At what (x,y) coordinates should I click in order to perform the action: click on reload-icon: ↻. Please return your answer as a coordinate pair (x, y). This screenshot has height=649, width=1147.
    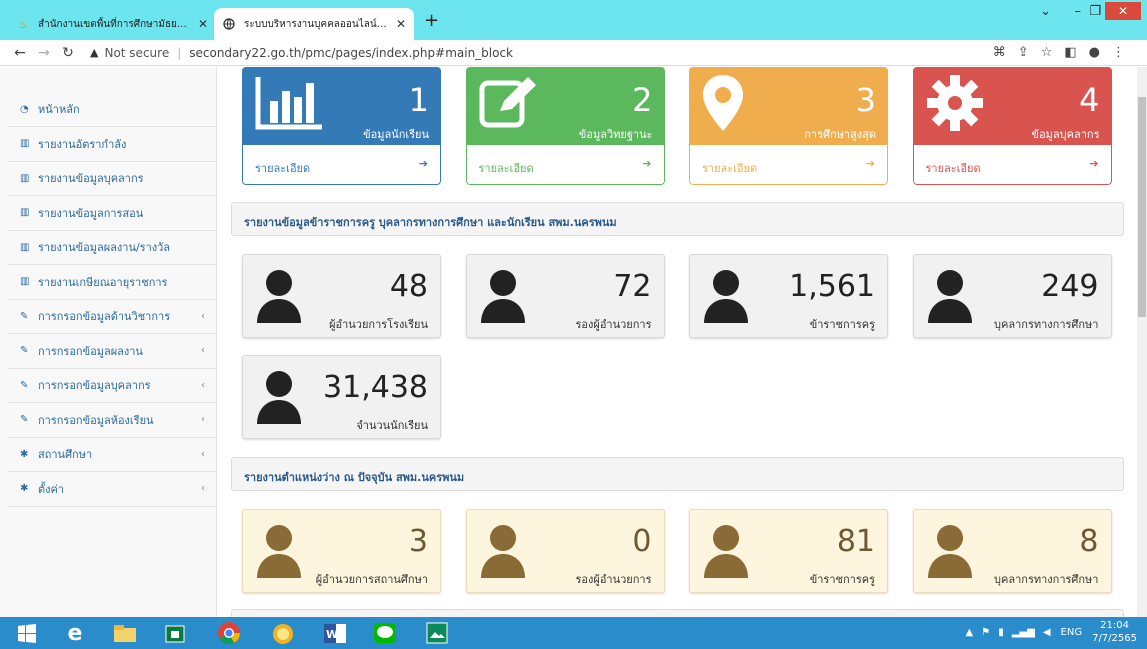
    Looking at the image, I should click on (68, 53).